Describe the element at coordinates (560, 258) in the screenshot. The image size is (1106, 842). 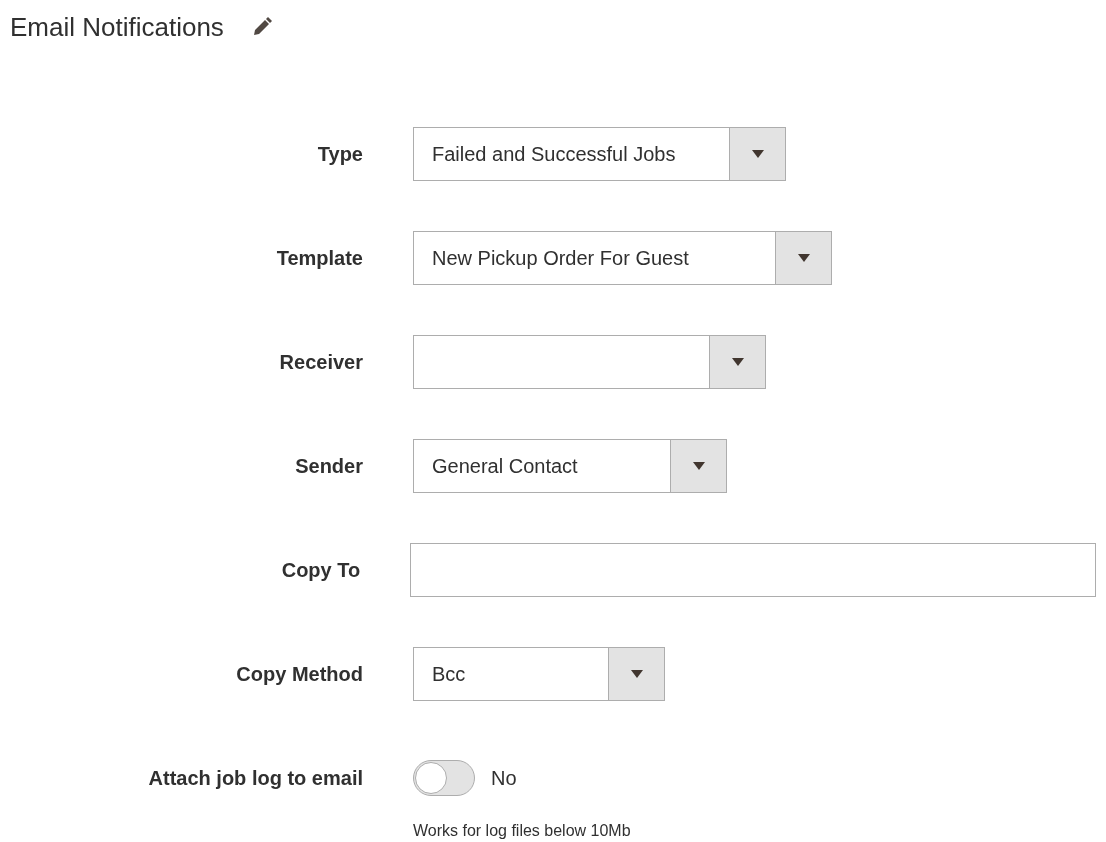
I see `dropdown-value: New Pickup Order For Guest` at that location.